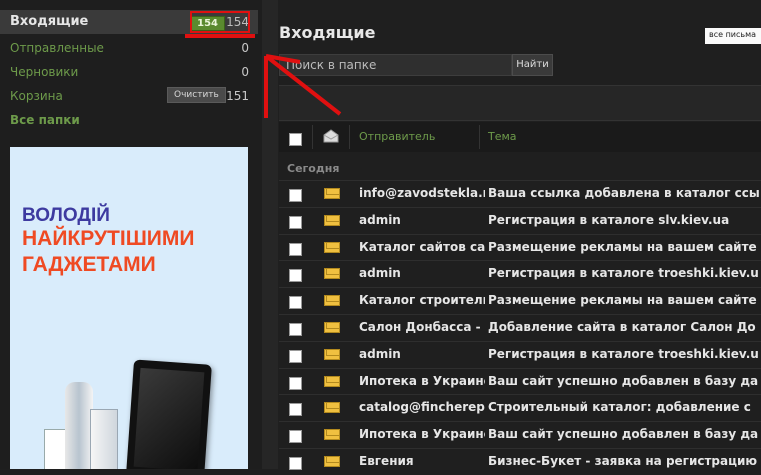 Image resolution: width=761 pixels, height=475 pixels. Describe the element at coordinates (422, 461) in the screenshot. I see `message-sender: Евгения` at that location.